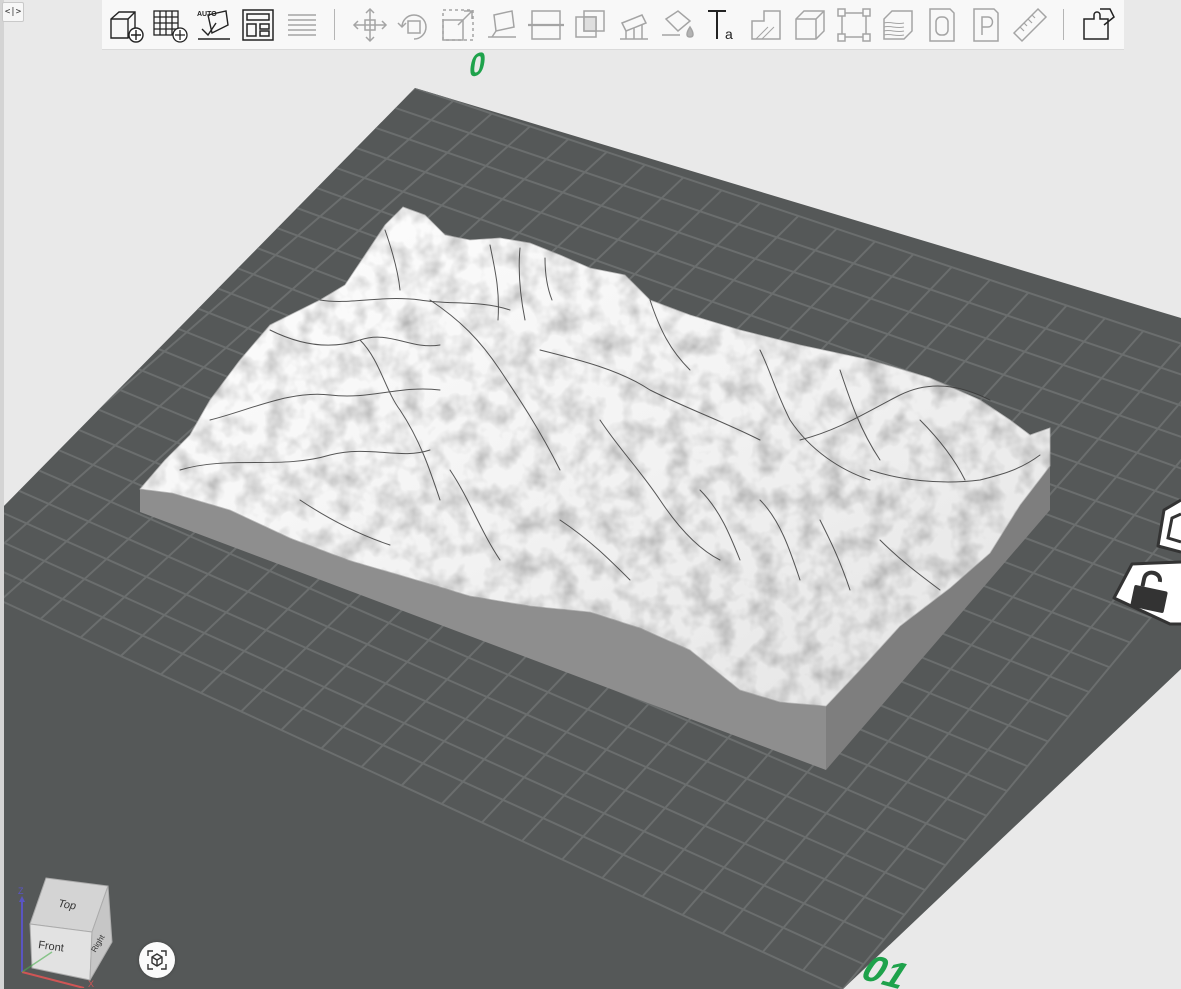 The image size is (1181, 989). Describe the element at coordinates (810, 25) in the screenshot. I see `box-icon` at that location.